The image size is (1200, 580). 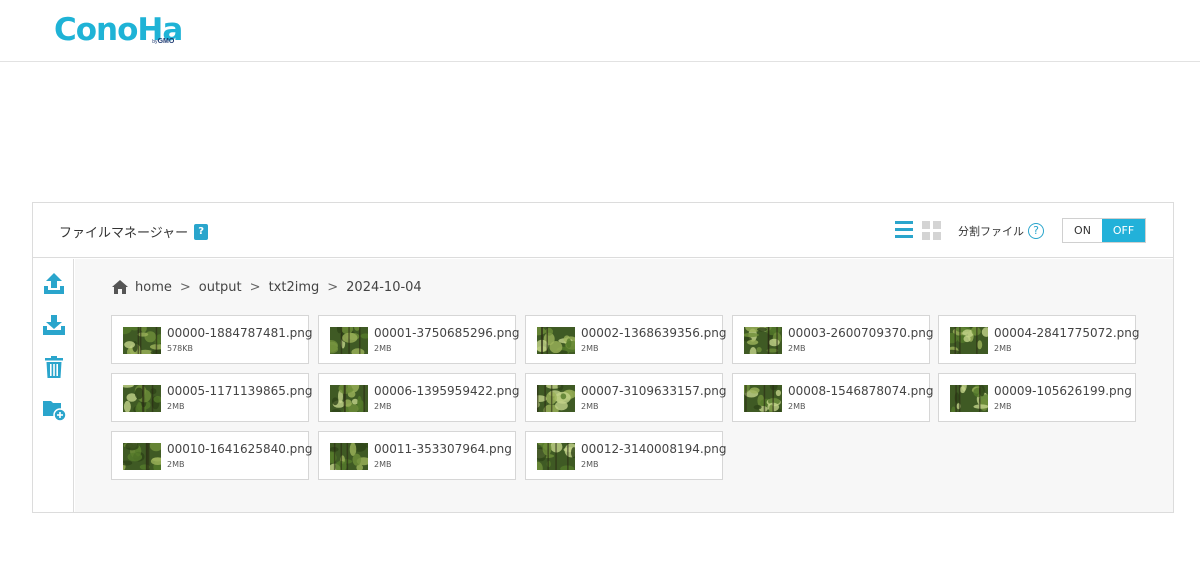 I want to click on new-folder-icon, so click(x=54, y=409).